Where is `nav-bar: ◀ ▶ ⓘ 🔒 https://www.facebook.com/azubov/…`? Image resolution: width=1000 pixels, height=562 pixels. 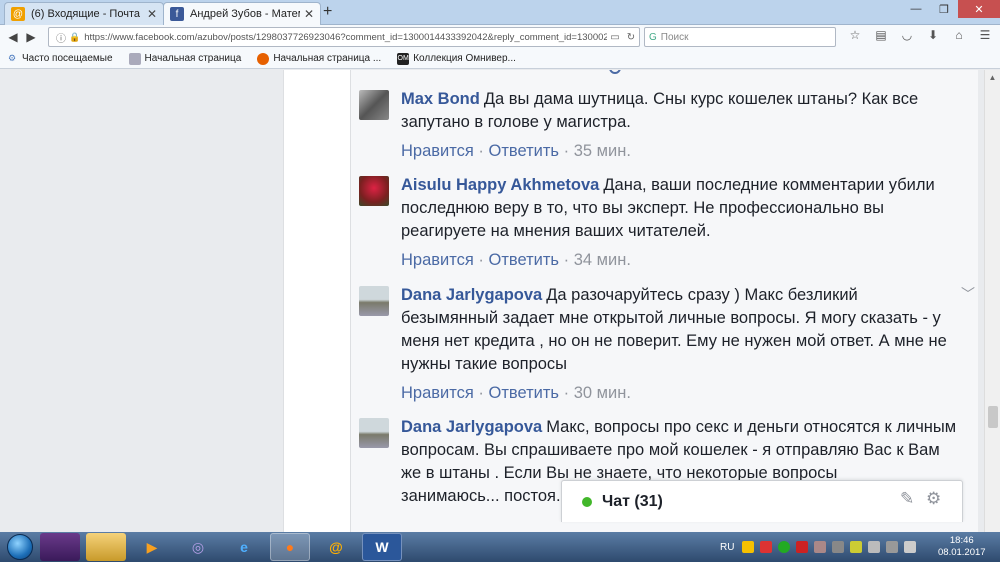
nav-bar: ◀ ▶ ⓘ 🔒 https://www.facebook.com/azubov/… is located at coordinates (500, 37).